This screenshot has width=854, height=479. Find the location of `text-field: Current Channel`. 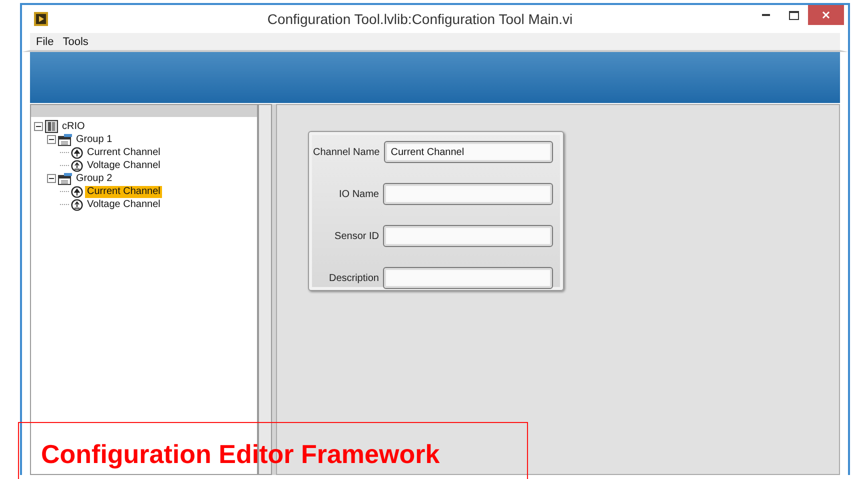

text-field: Current Channel is located at coordinates (468, 152).